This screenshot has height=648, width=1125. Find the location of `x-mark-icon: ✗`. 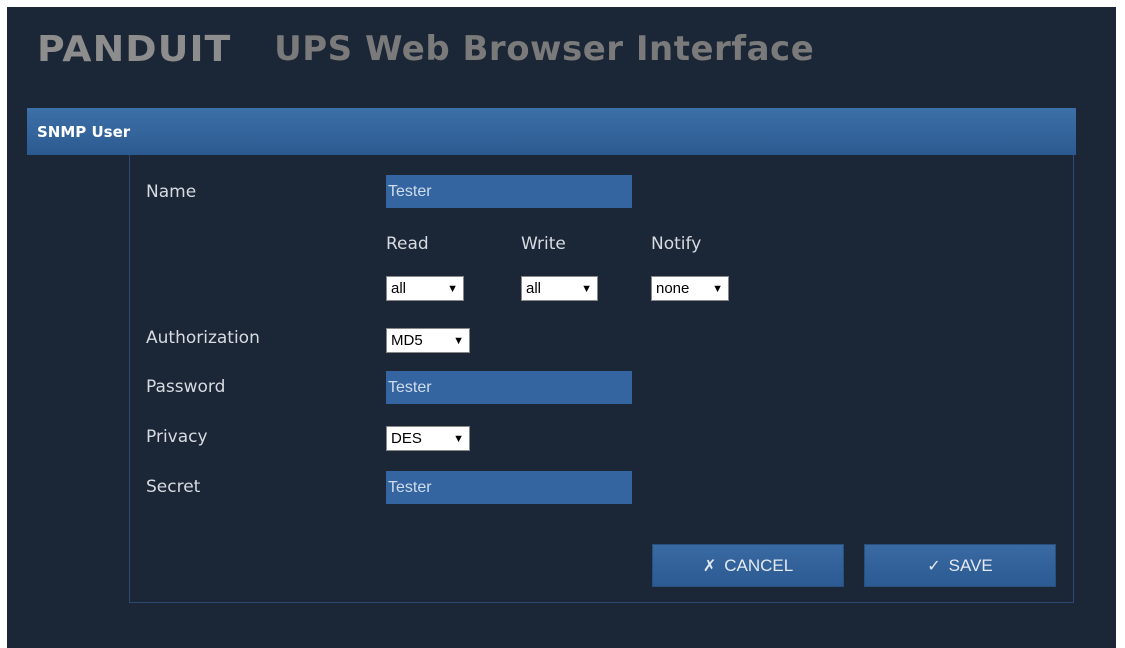

x-mark-icon: ✗ is located at coordinates (709, 566).